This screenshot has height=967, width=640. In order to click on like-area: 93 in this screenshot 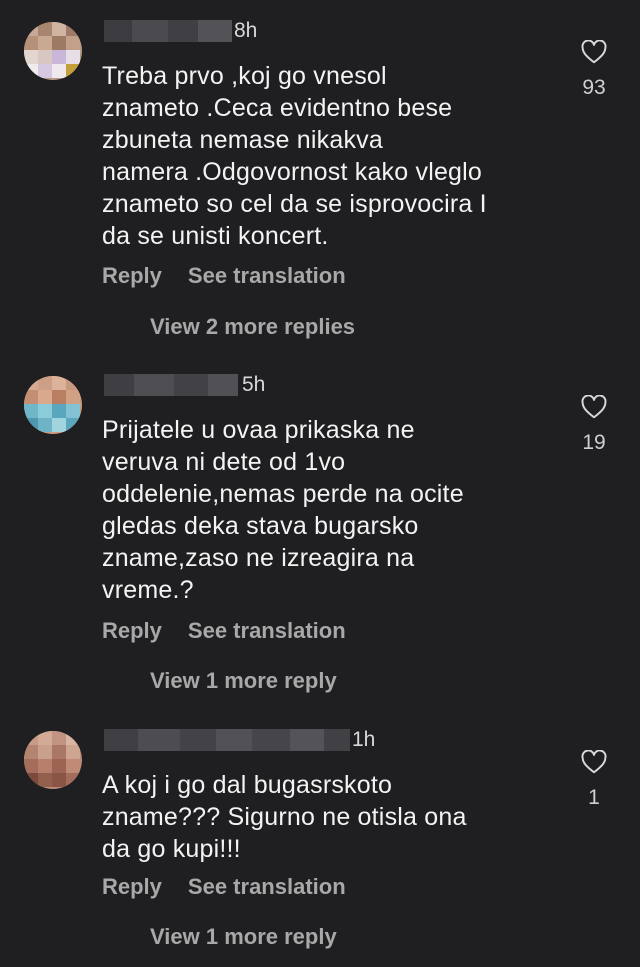, I will do `click(594, 70)`.